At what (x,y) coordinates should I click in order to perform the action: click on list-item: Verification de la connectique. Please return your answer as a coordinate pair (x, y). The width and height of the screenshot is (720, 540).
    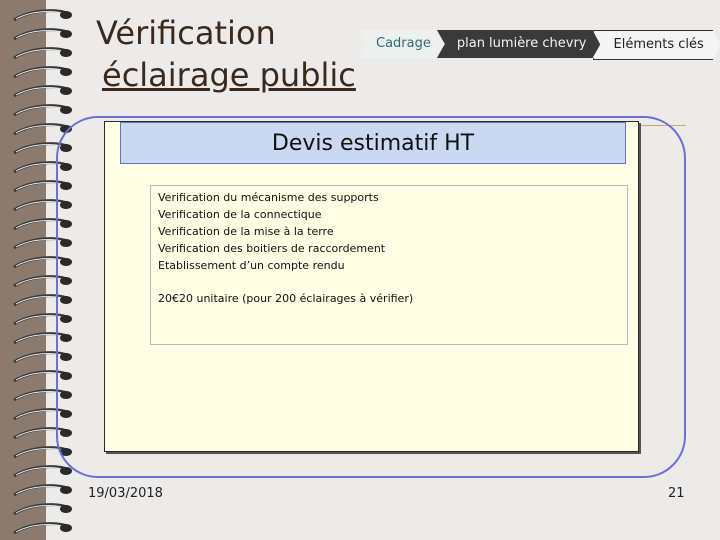
    Looking at the image, I should click on (240, 214).